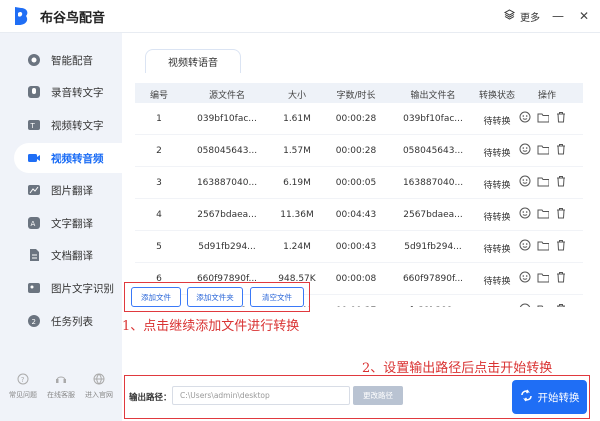 The width and height of the screenshot is (600, 421). Describe the element at coordinates (297, 151) in the screenshot. I see `cell-size: 1.57M` at that location.